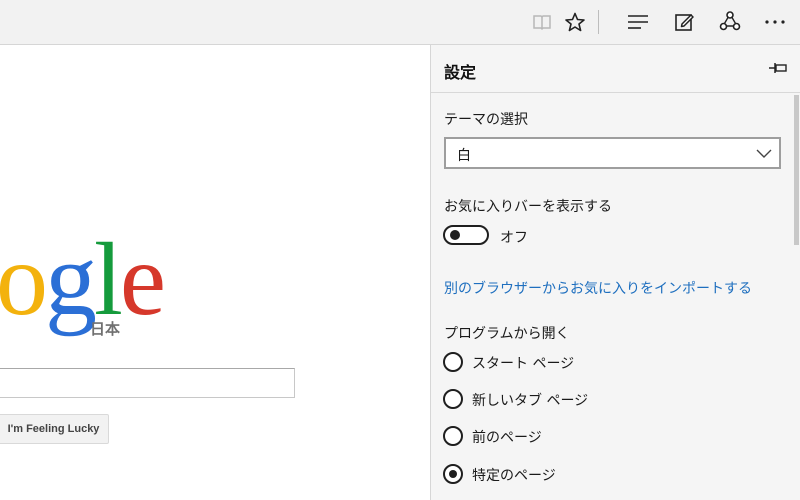 The image size is (800, 500). What do you see at coordinates (615, 69) in the screenshot?
I see `settings-header: 設定` at bounding box center [615, 69].